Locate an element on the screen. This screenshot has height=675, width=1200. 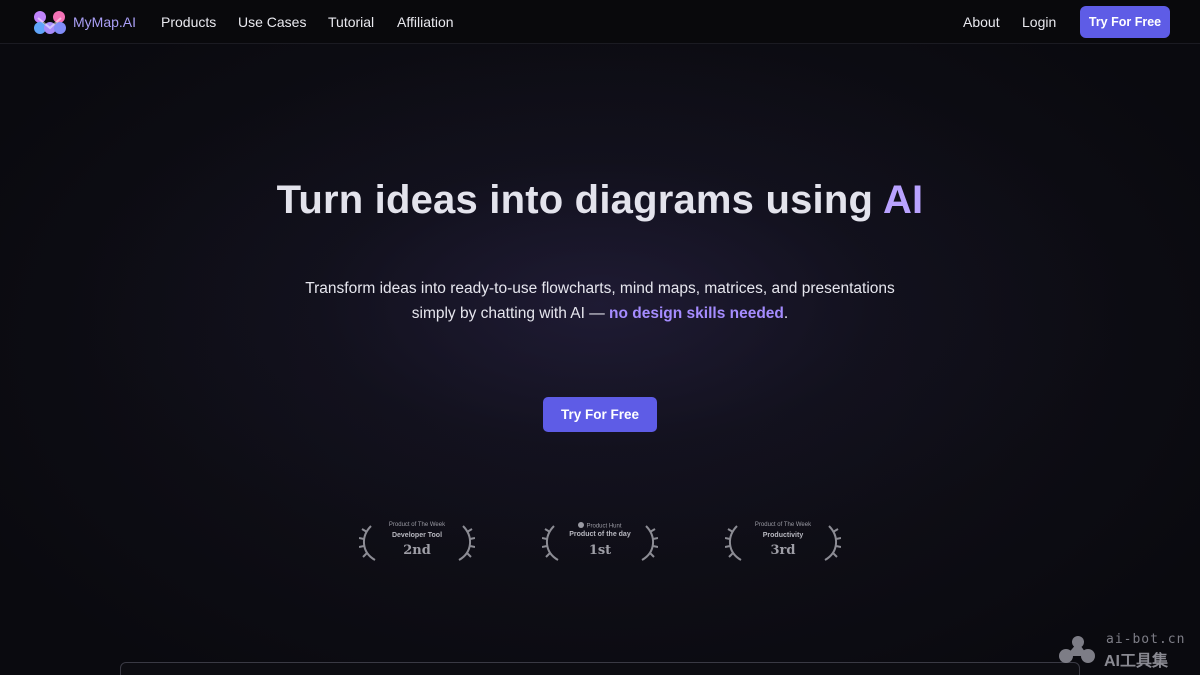
badge-category: Developer Tool is located at coordinates (417, 535).